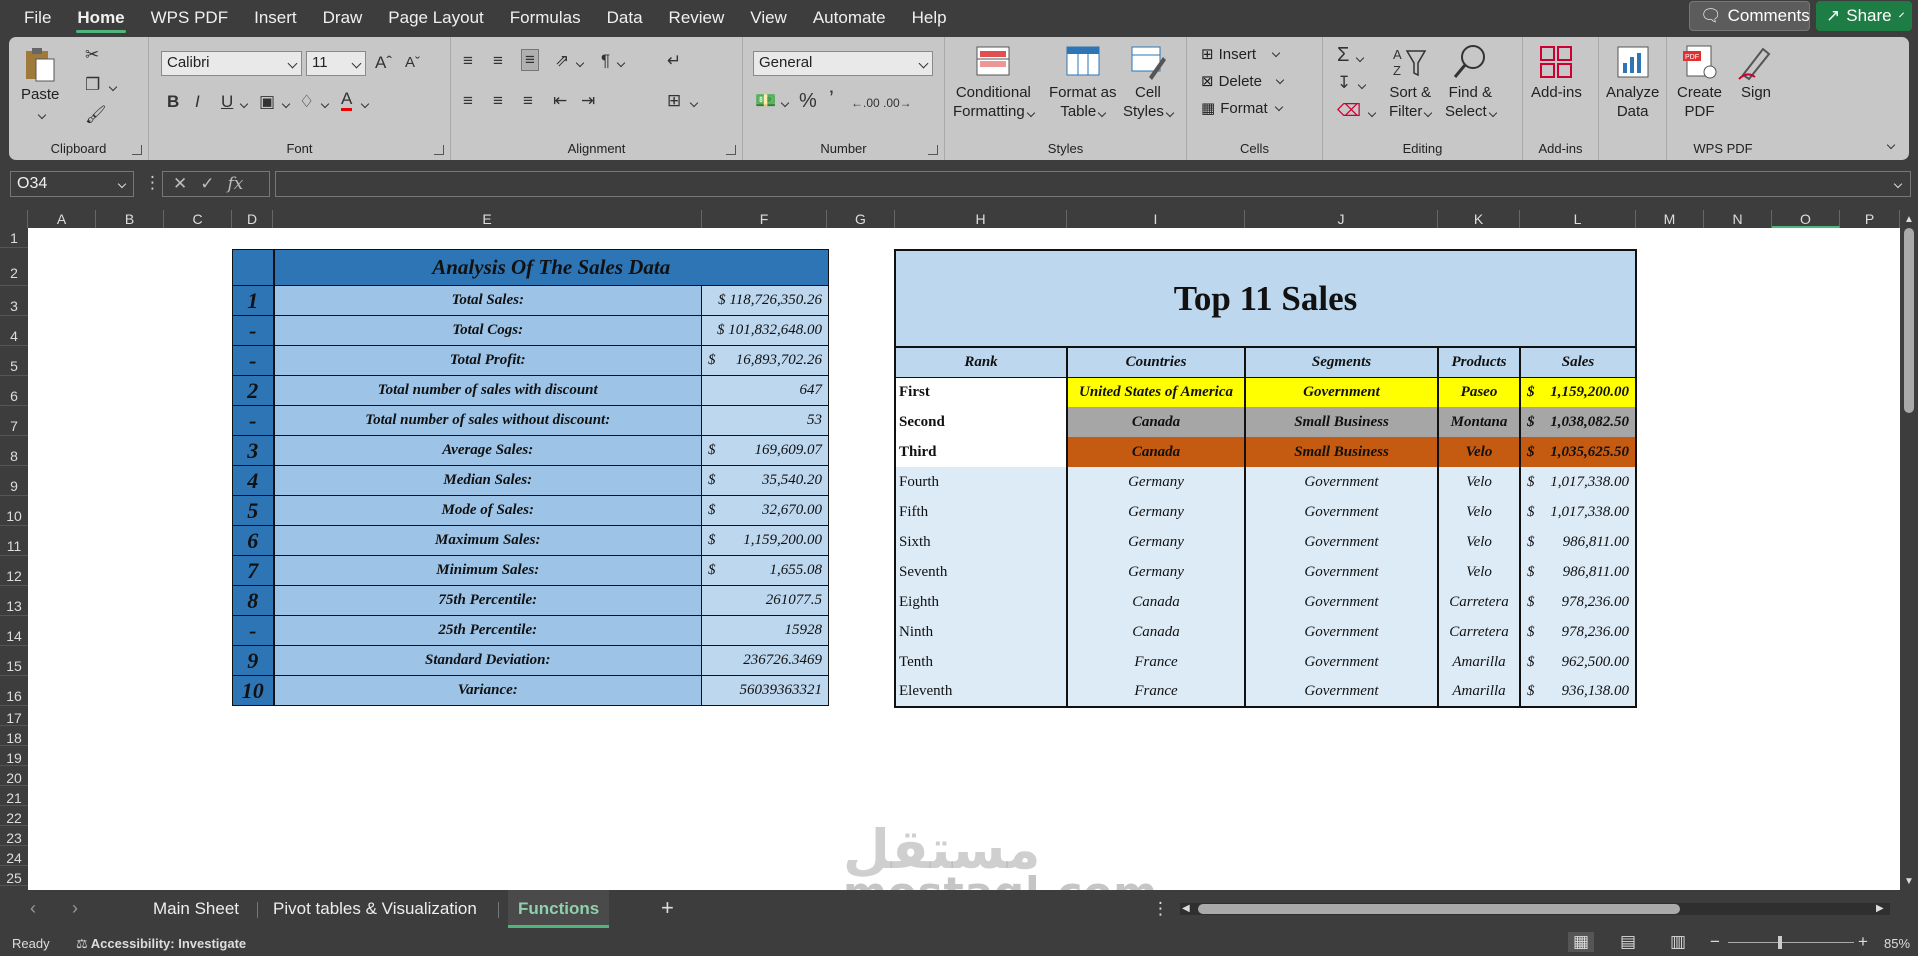  I want to click on column-header: N, so click(1738, 219).